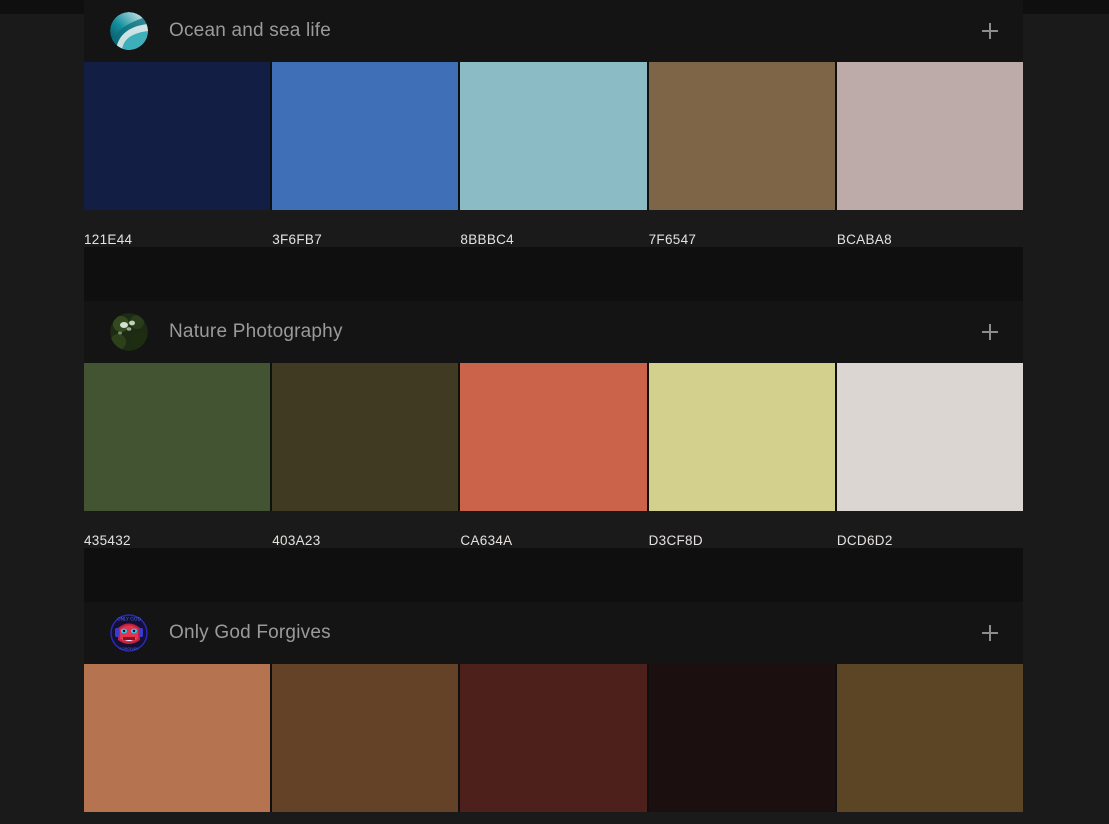 The image size is (1109, 824). What do you see at coordinates (129, 633) in the screenshot?
I see `demon-mask-avatar-icon: ONLY GOD FORGIVES` at bounding box center [129, 633].